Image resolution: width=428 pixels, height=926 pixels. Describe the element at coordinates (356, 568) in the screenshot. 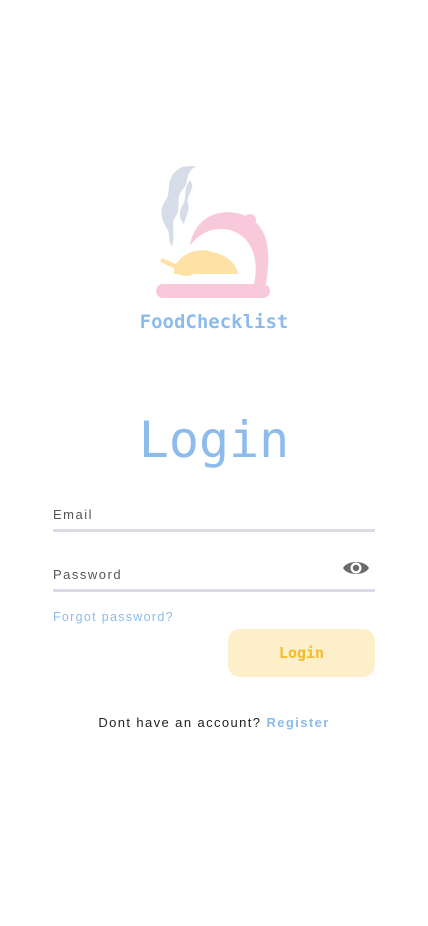

I see `eye-icon` at that location.